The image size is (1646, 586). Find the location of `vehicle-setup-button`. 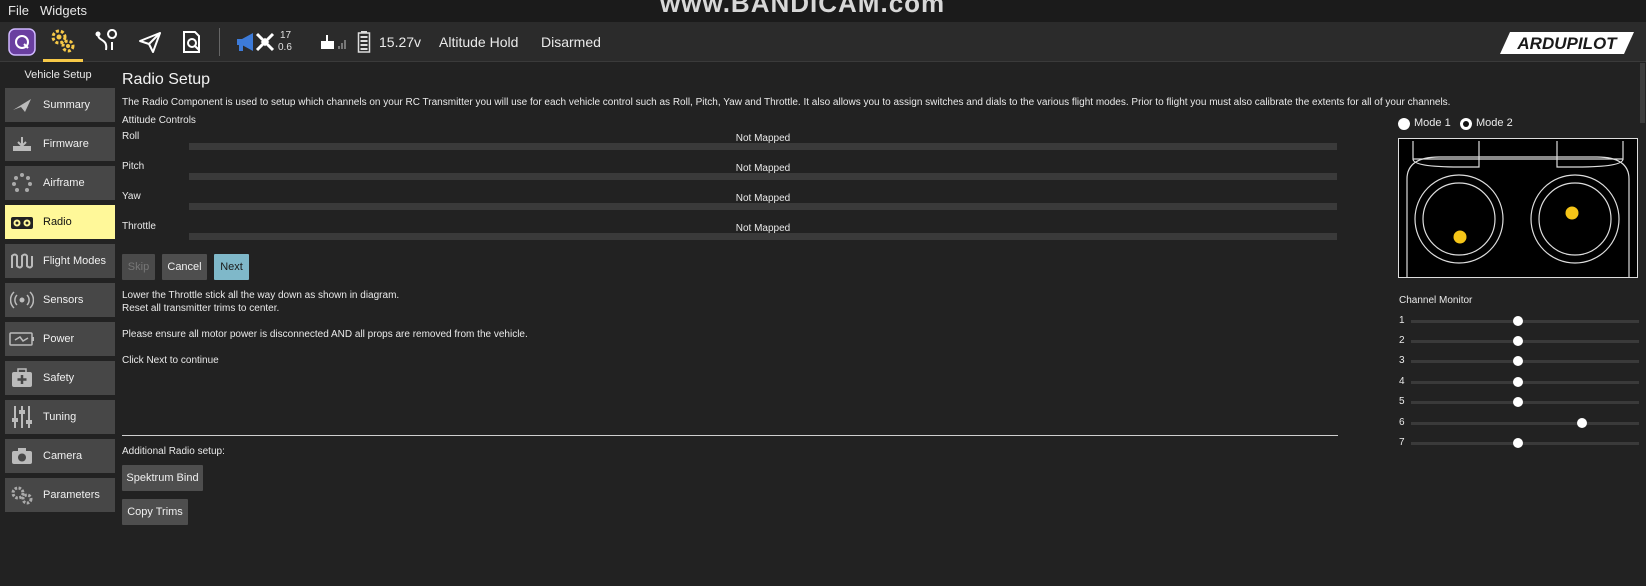

vehicle-setup-button is located at coordinates (63, 42).